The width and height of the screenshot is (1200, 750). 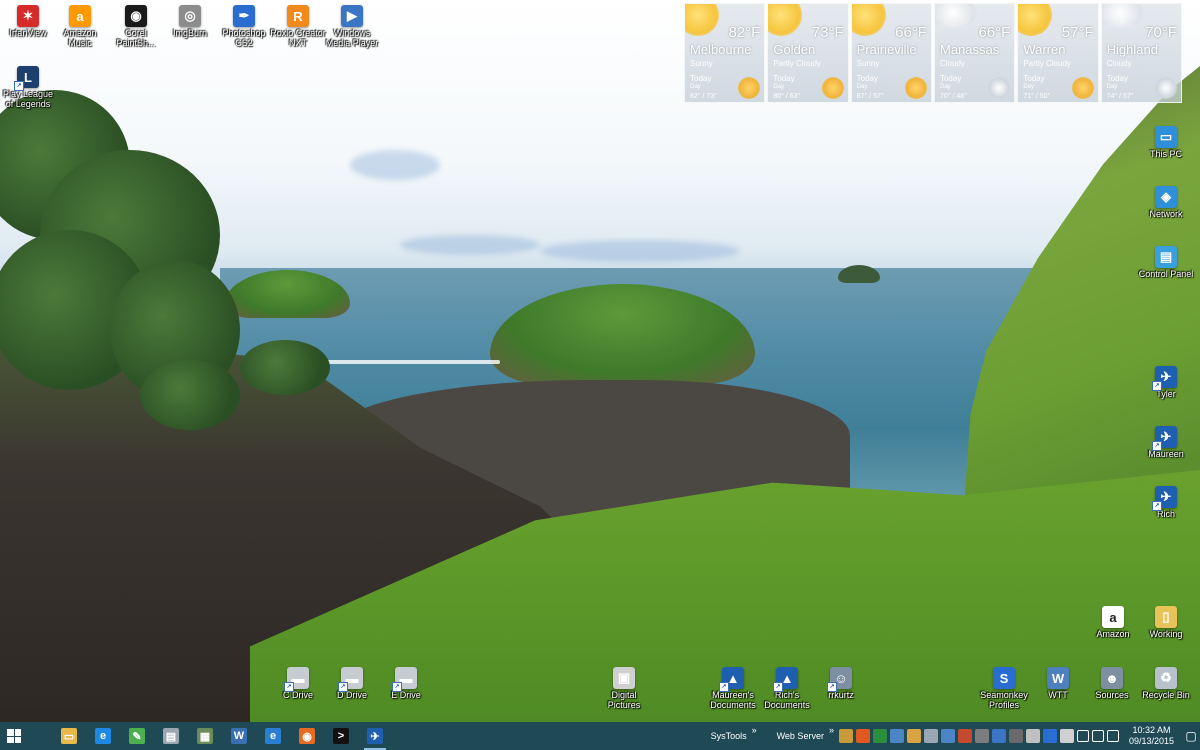 I want to click on amazon-music-desktop-icon: a Amazon Music, so click(x=80, y=26).